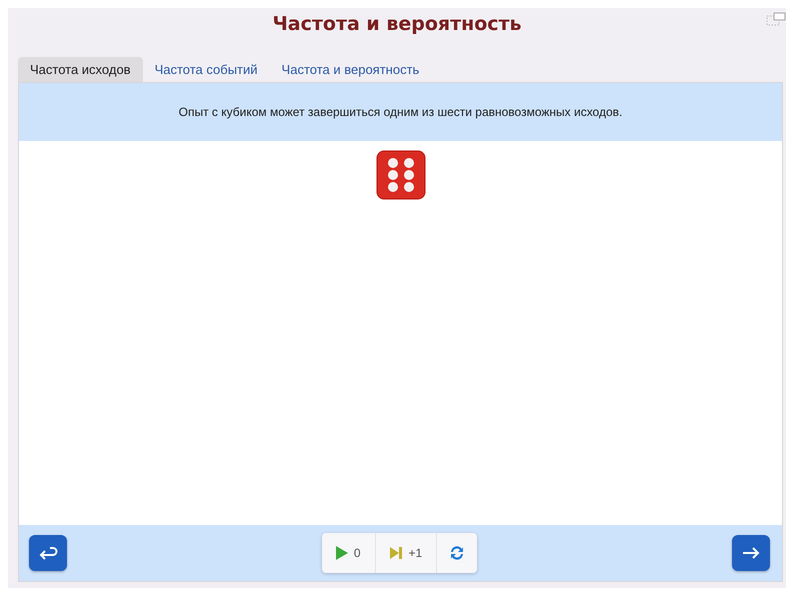  I want to click on step-icon, so click(396, 553).